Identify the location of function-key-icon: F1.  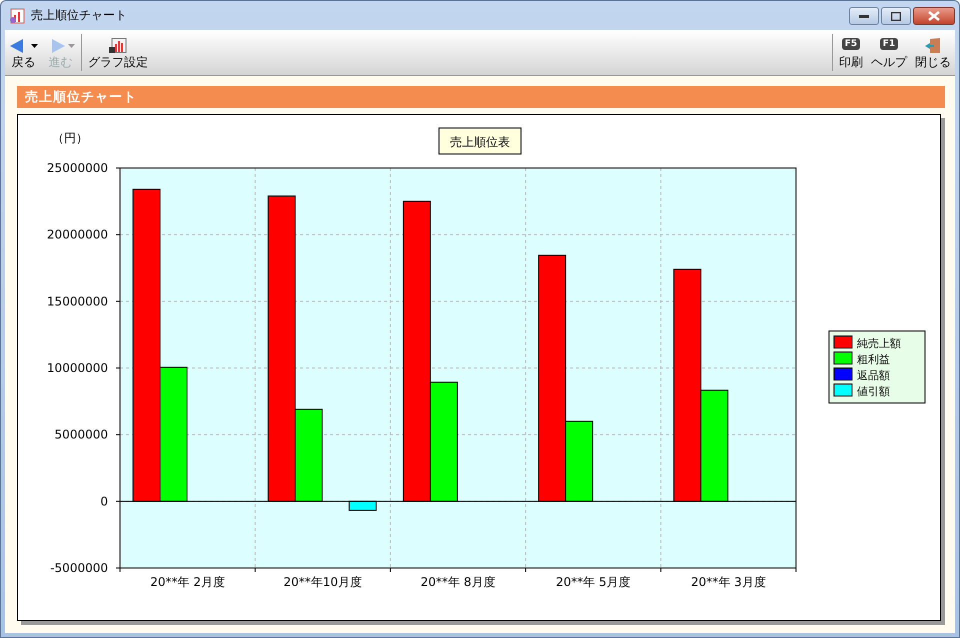
(889, 44).